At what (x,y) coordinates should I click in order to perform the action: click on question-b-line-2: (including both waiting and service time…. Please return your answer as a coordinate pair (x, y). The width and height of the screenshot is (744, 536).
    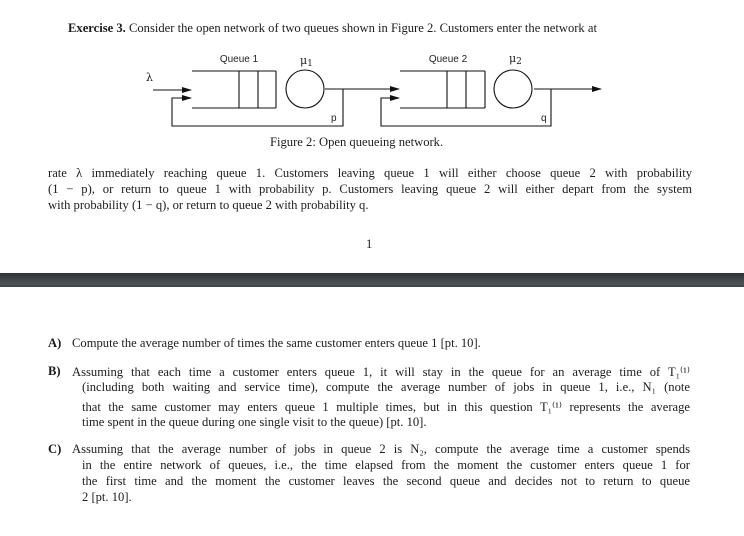
    Looking at the image, I should click on (386, 387).